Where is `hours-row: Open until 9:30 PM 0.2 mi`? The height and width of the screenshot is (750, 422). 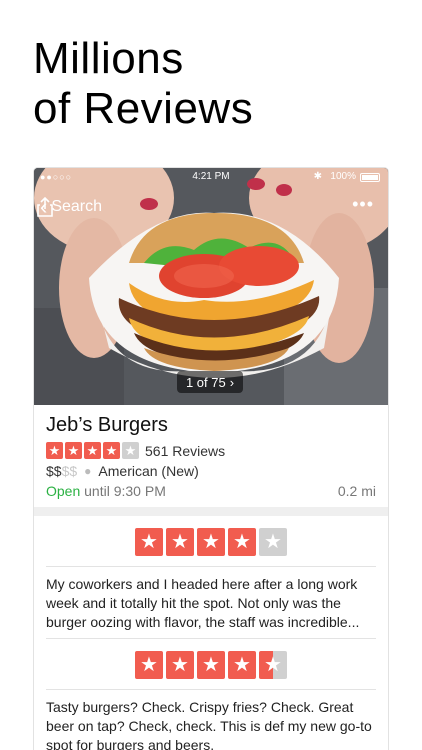 hours-row: Open until 9:30 PM 0.2 mi is located at coordinates (211, 491).